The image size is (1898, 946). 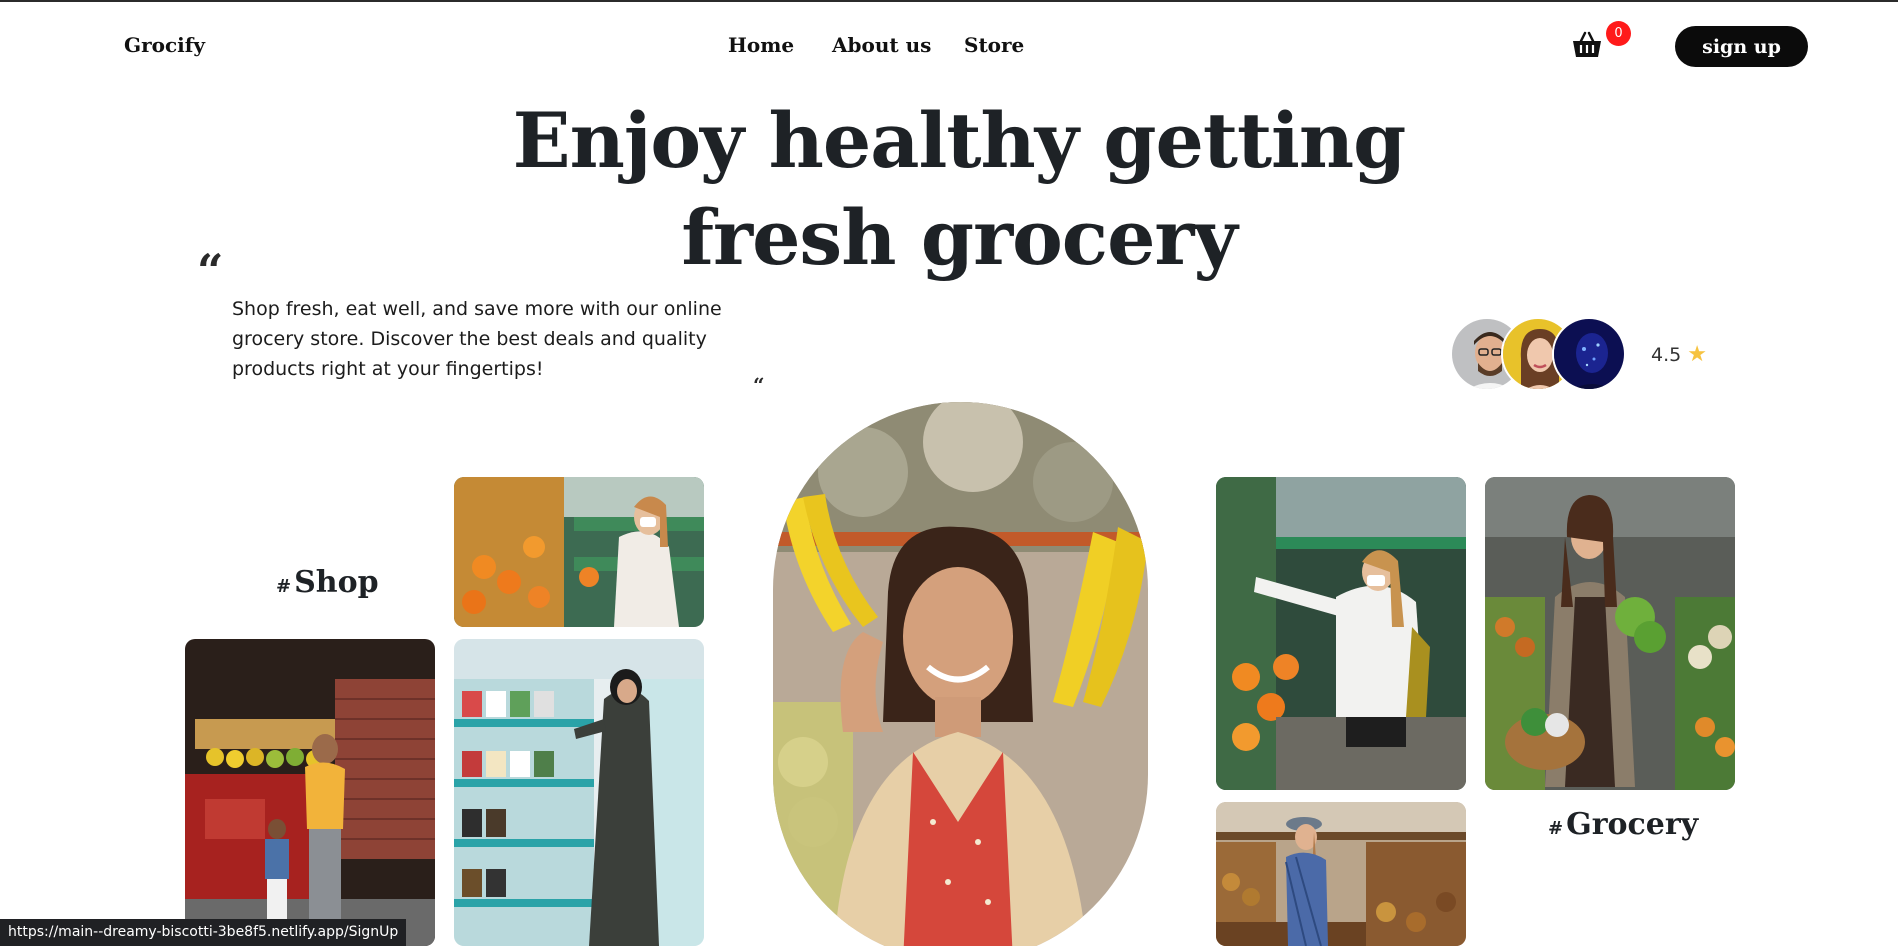 I want to click on shop-tag: # Shop, so click(x=327, y=582).